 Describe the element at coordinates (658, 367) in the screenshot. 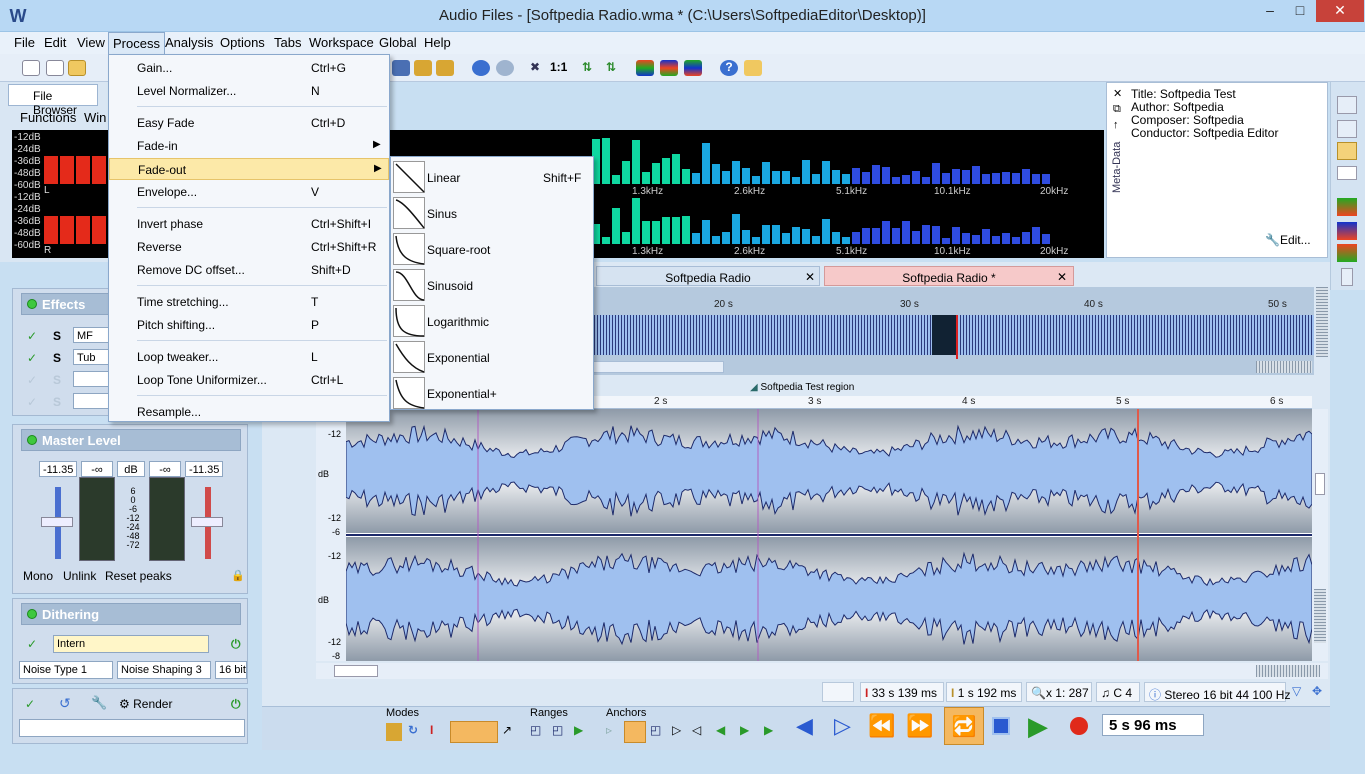

I see `overview-scrollbar` at that location.